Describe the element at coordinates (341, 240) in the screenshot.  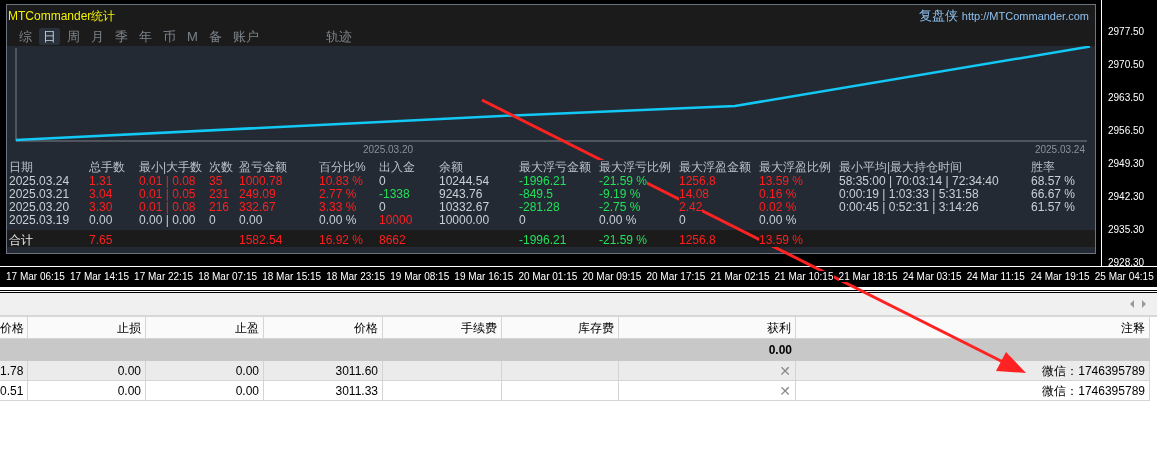
I see `stat-value: 16.92 %` at that location.